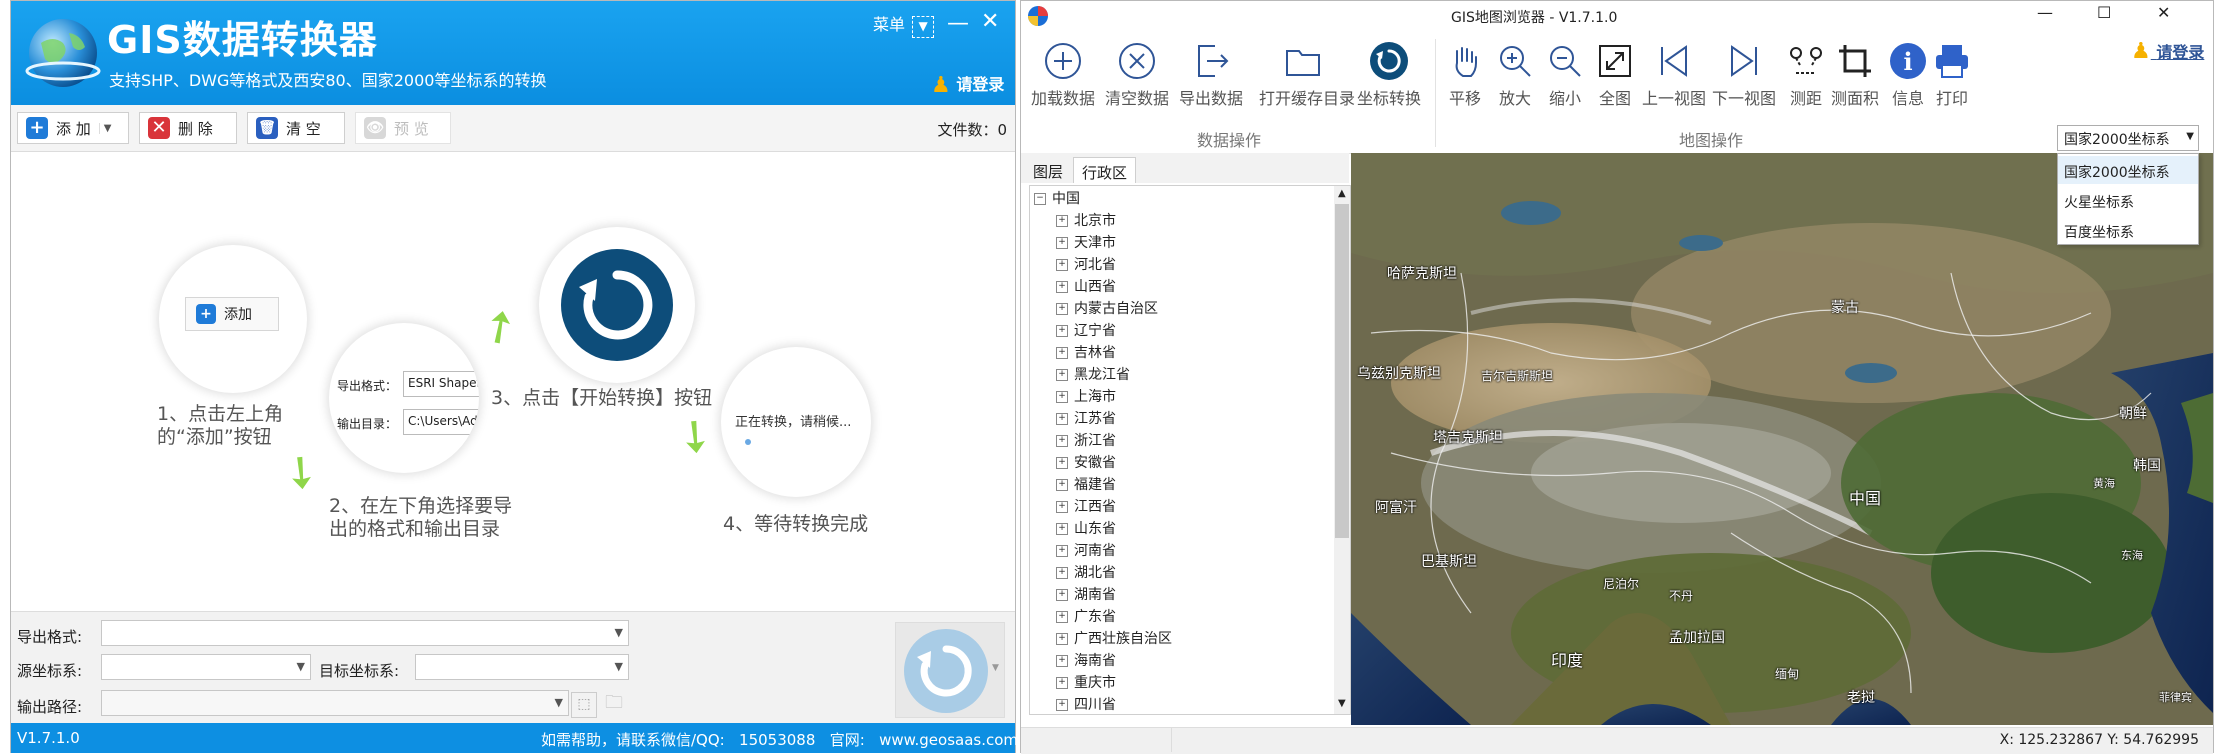  Describe the element at coordinates (73, 128) in the screenshot. I see `add-button: + 添 加 ▼` at that location.